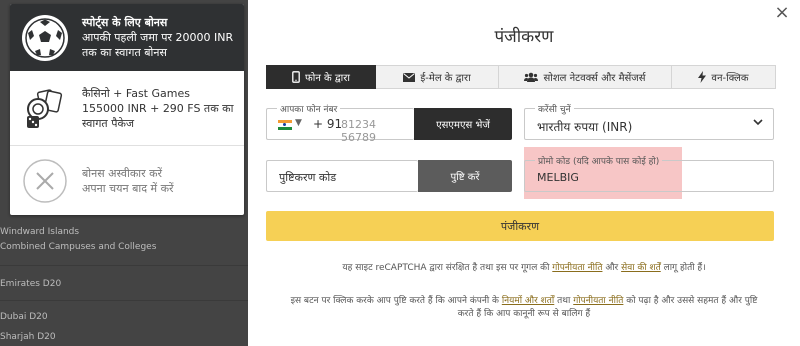 This screenshot has height=346, width=800. Describe the element at coordinates (528, 301) in the screenshot. I see `rules-link: नियमों और शर्तों` at that location.